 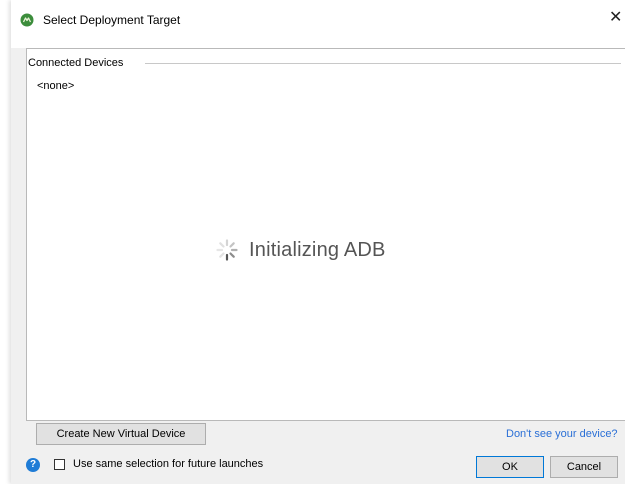 I want to click on status-text: Initializing ADB, so click(x=317, y=249).